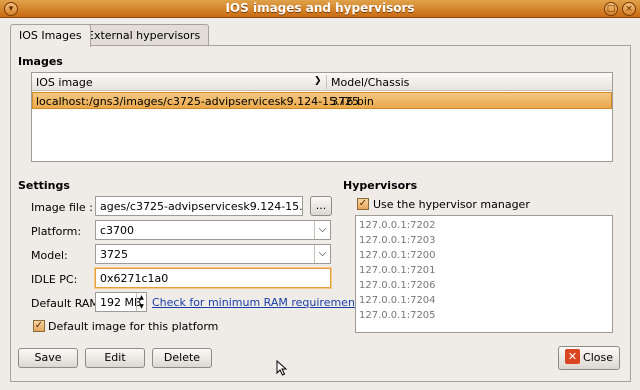  I want to click on tab-label: External hypervisors, so click(144, 35).